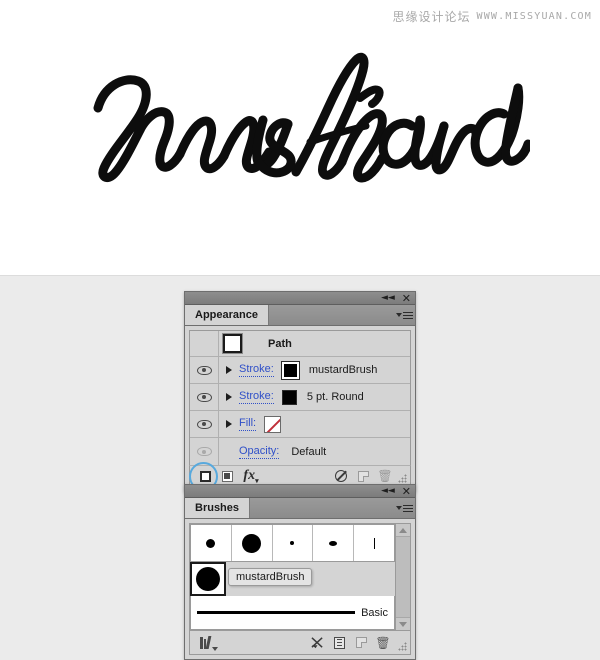 The image size is (600, 660). I want to click on scroll-down-button, so click(403, 623).